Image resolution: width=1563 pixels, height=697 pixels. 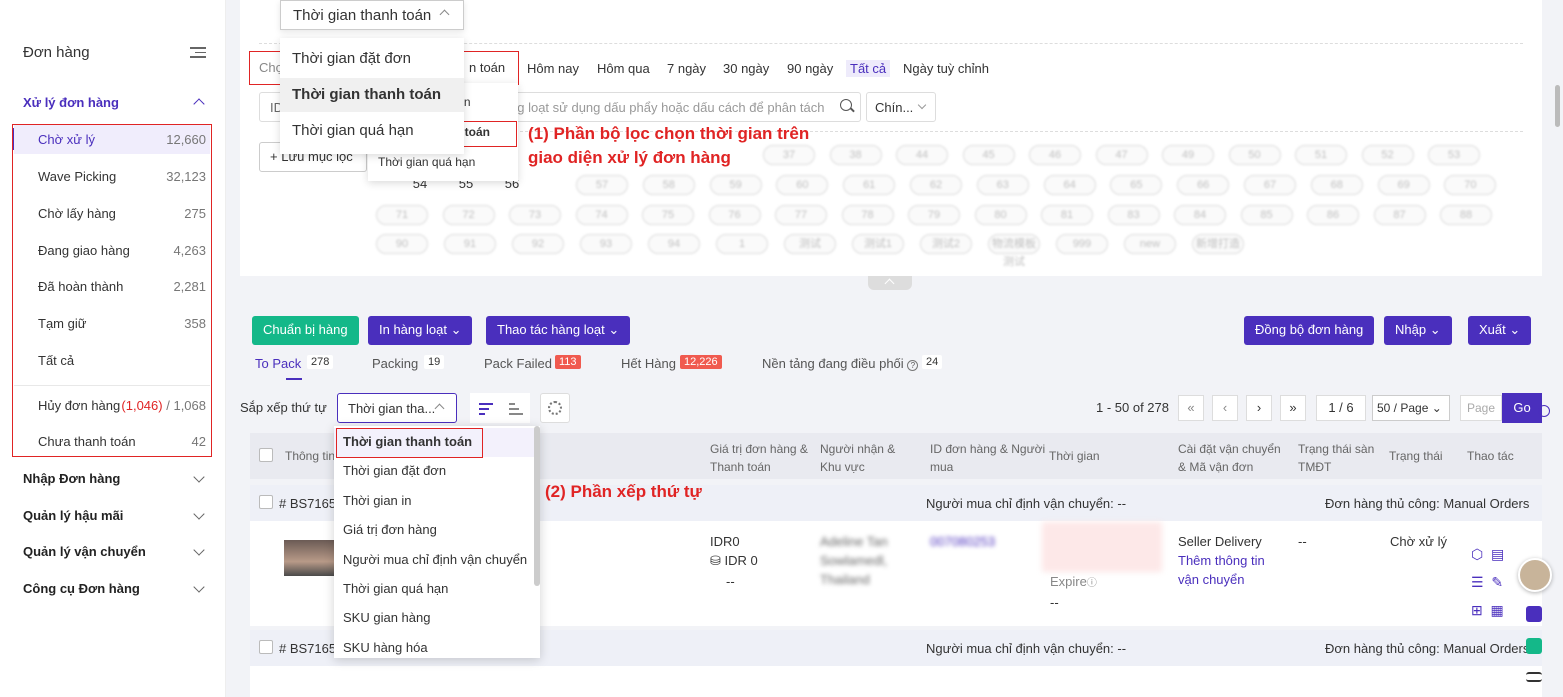 What do you see at coordinates (84, 551) in the screenshot?
I see `sidebar-section-shipping-mgmt: Quản lý vận chuyển` at bounding box center [84, 551].